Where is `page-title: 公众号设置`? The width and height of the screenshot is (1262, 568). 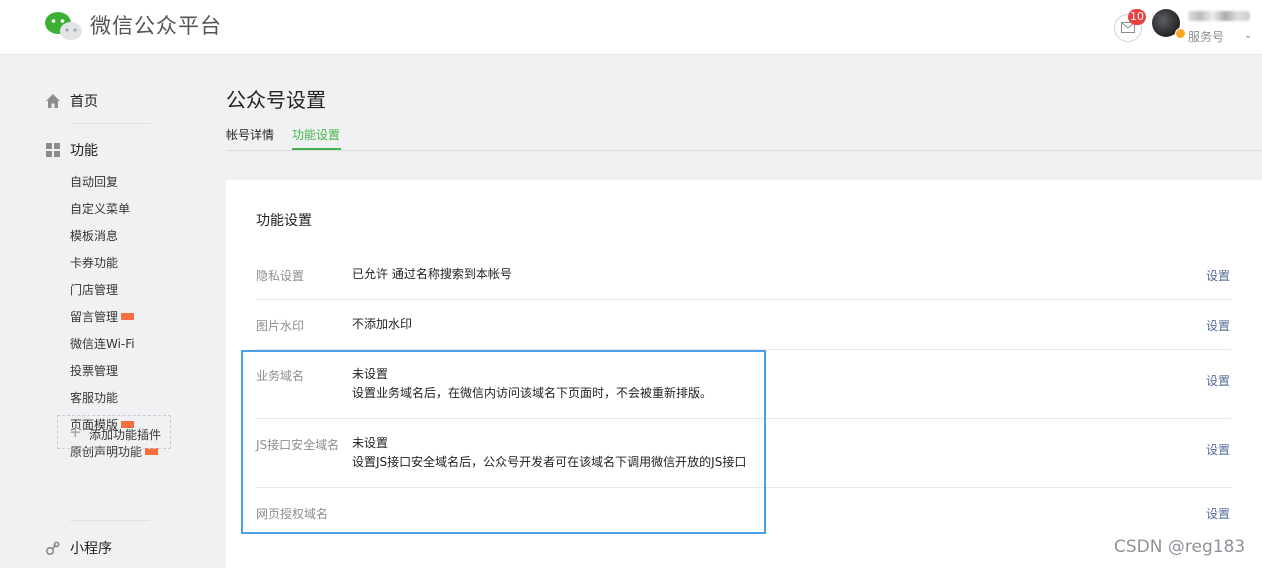 page-title: 公众号设置 is located at coordinates (276, 100).